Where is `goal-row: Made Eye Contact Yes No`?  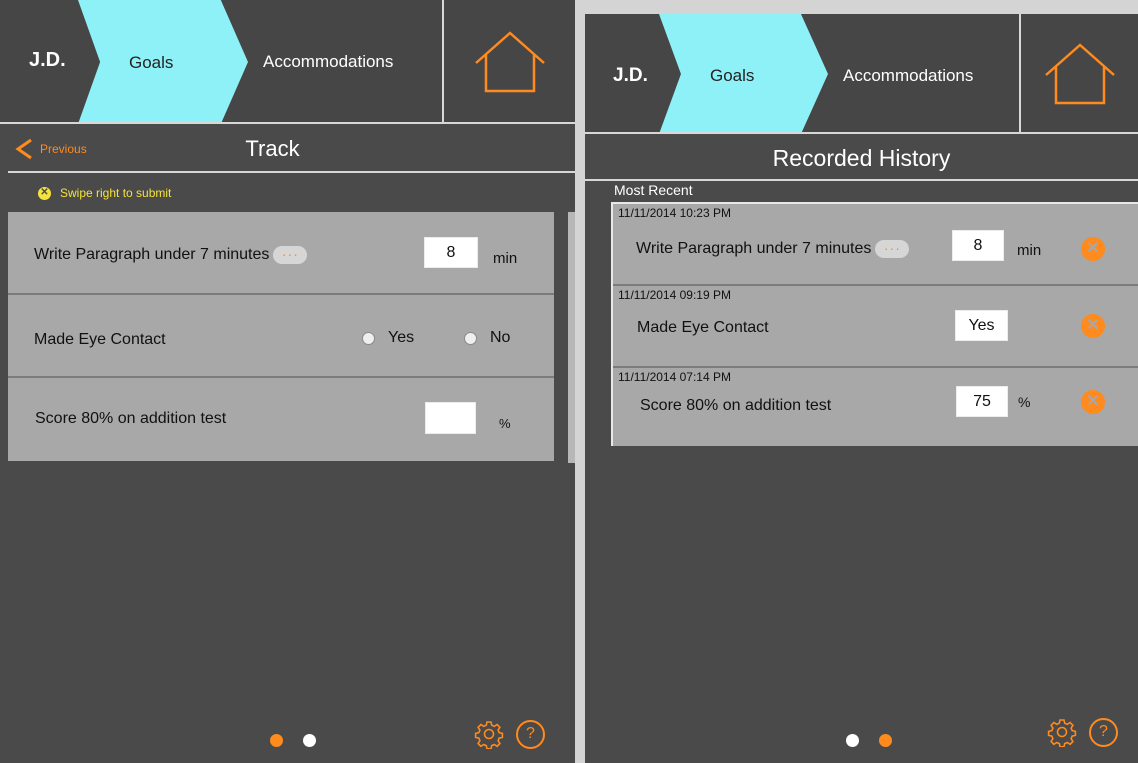
goal-row: Made Eye Contact Yes No is located at coordinates (281, 336).